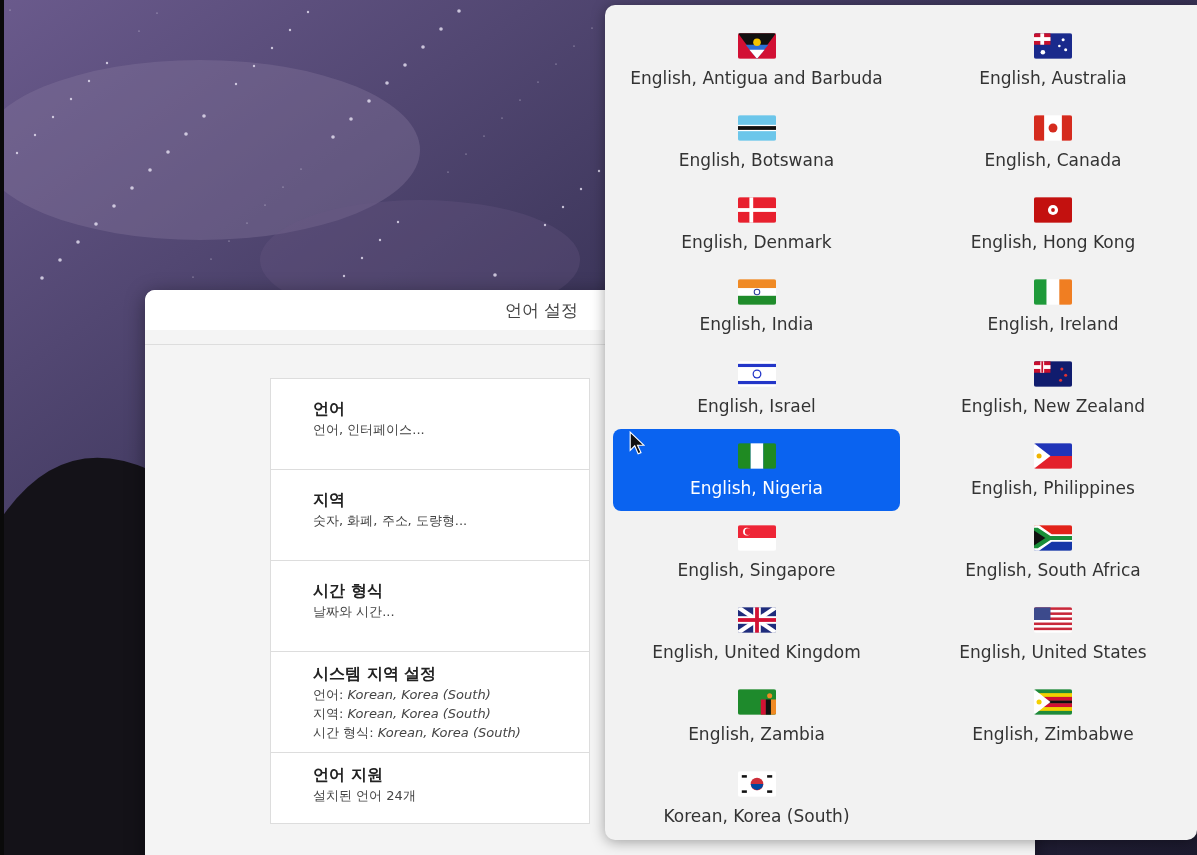  What do you see at coordinates (1052, 224) in the screenshot?
I see `locale-option: English, Hong Kong` at bounding box center [1052, 224].